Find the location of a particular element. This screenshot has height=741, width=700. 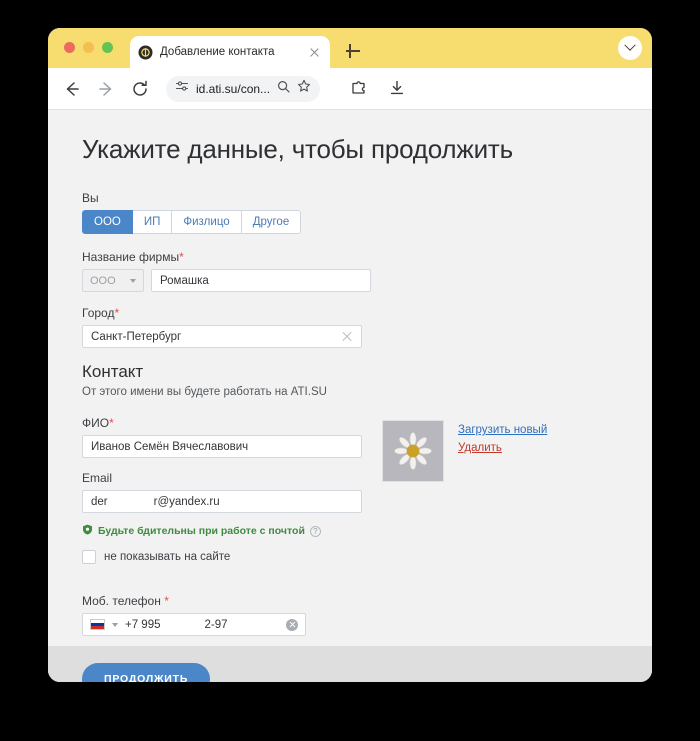

firm-name-row: ООО Ромашка is located at coordinates (350, 280).